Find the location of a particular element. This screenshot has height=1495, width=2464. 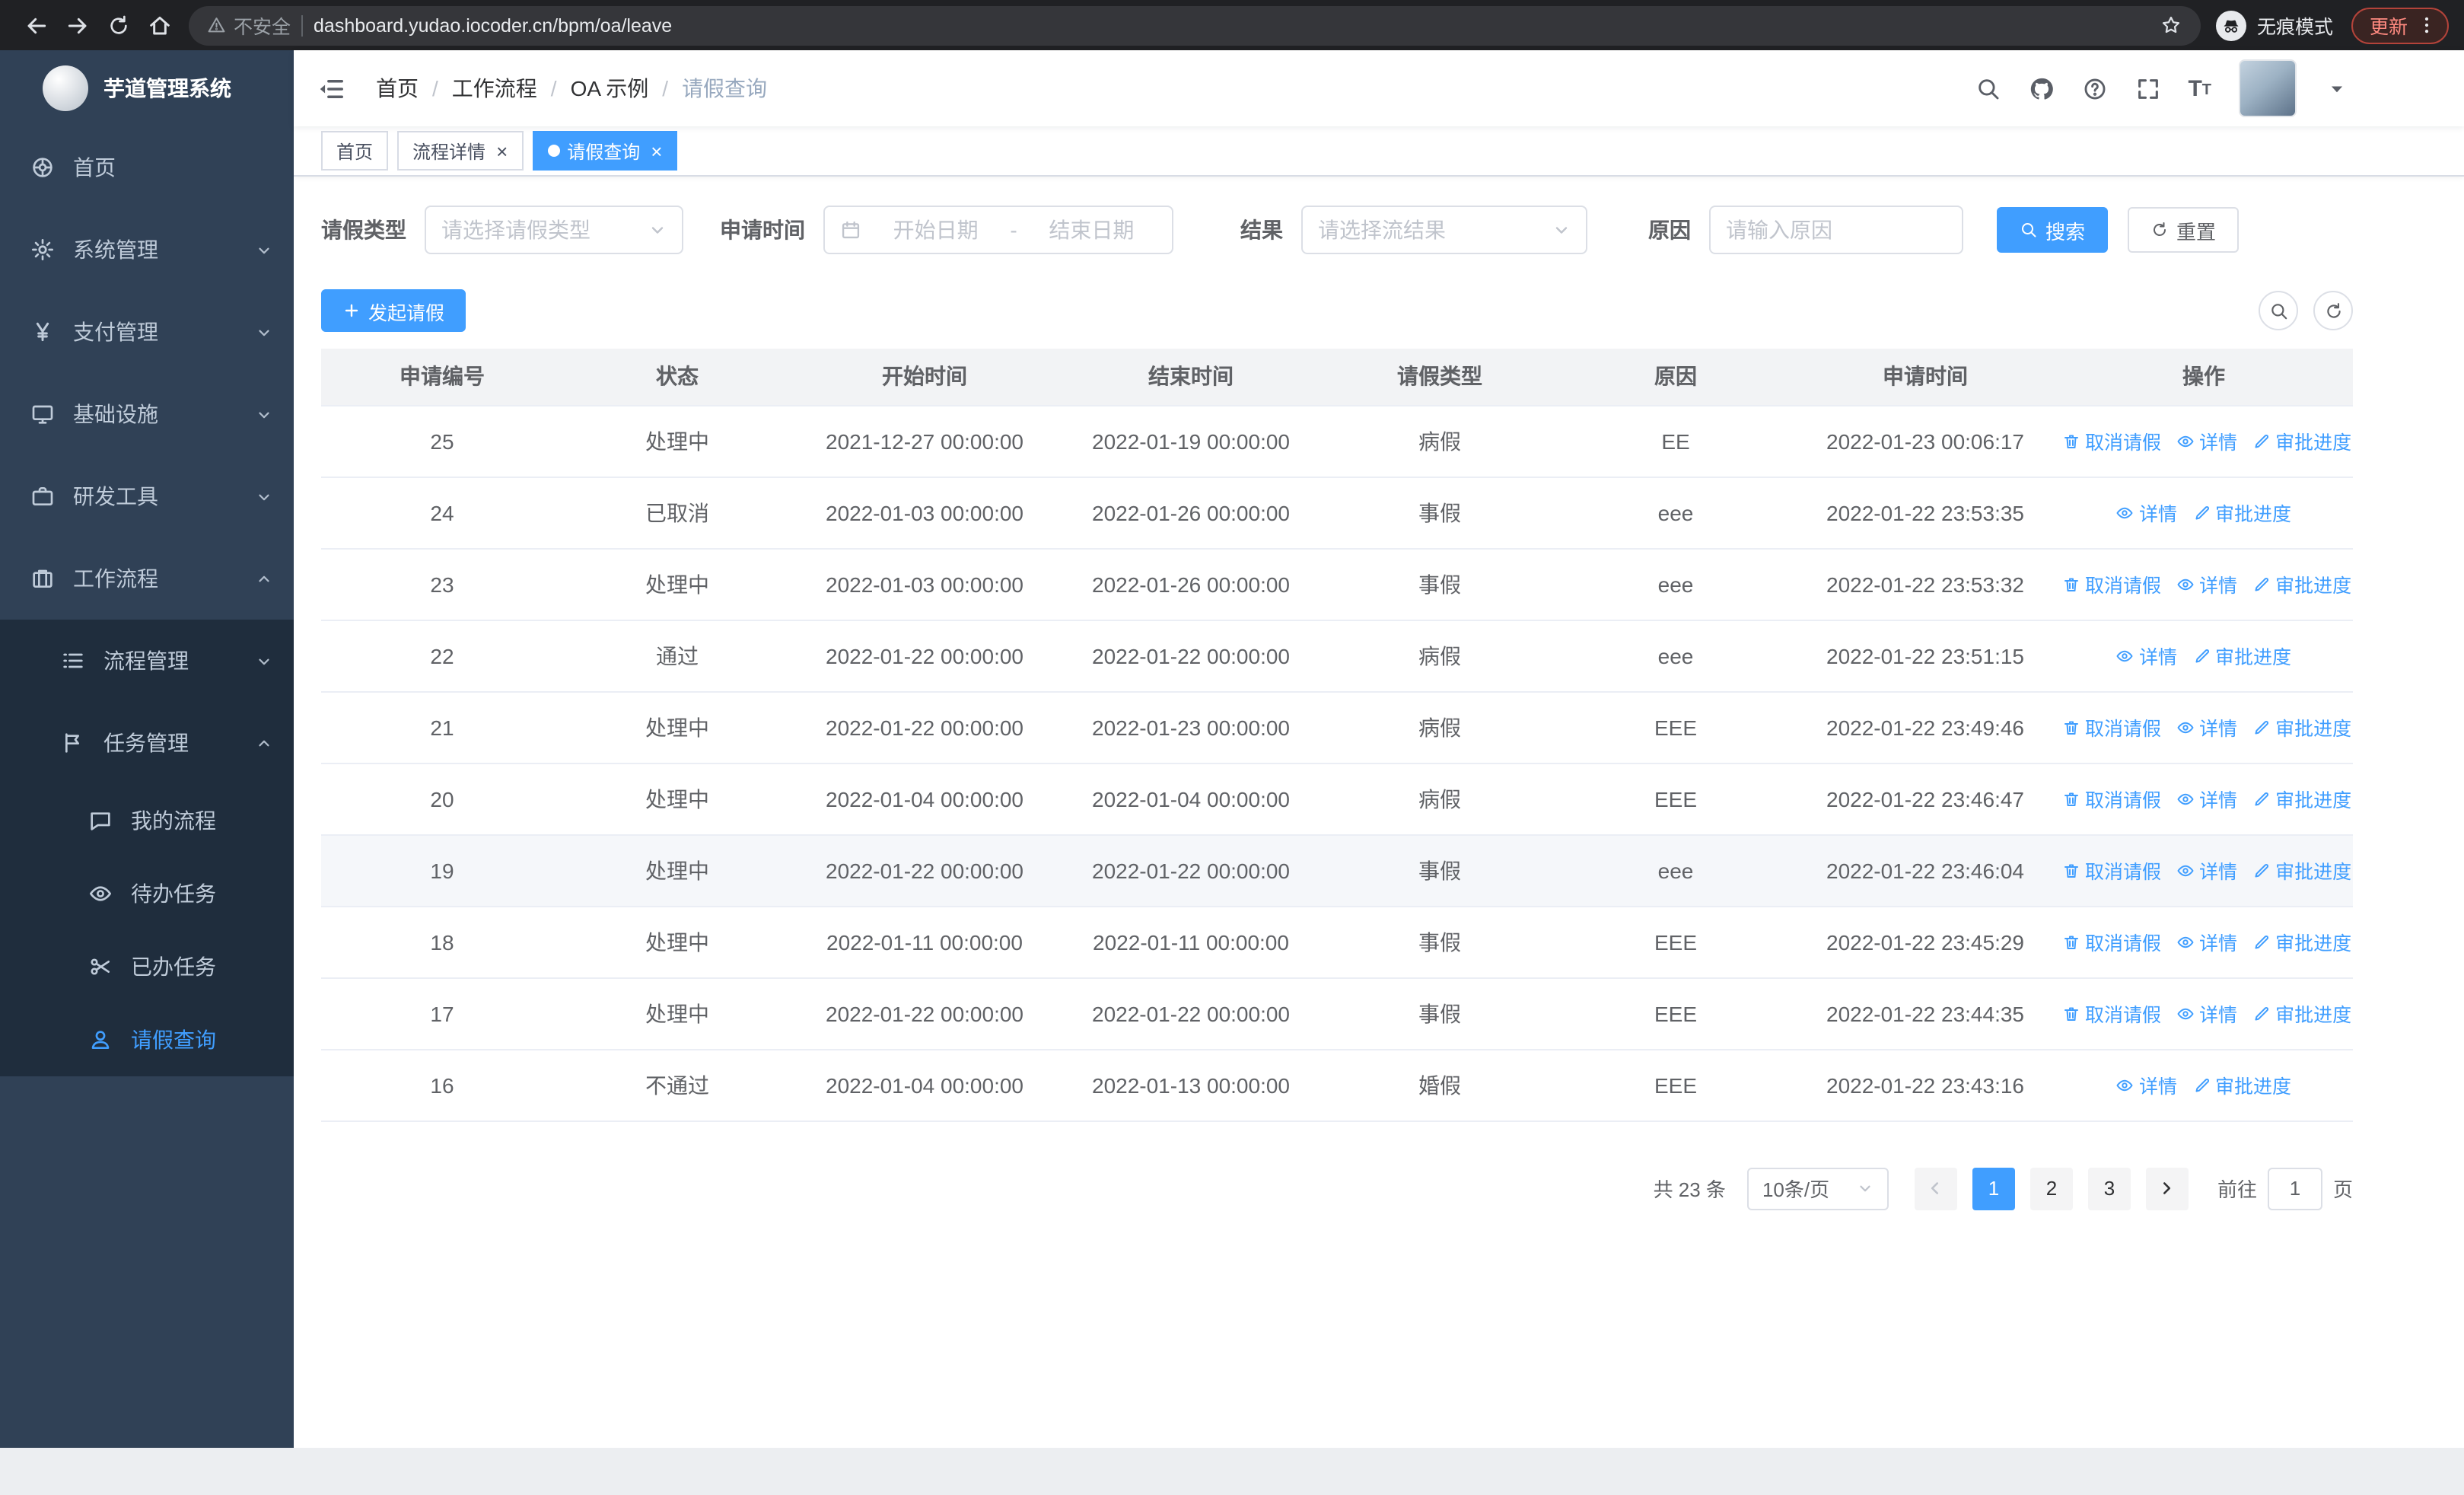

browser-reload-button is located at coordinates (117, 26).